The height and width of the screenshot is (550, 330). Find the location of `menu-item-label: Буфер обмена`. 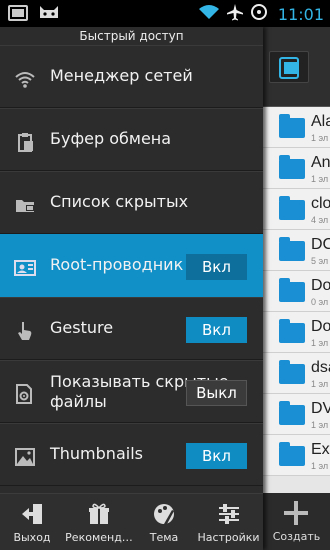

menu-item-label: Буфер обмена is located at coordinates (111, 138).